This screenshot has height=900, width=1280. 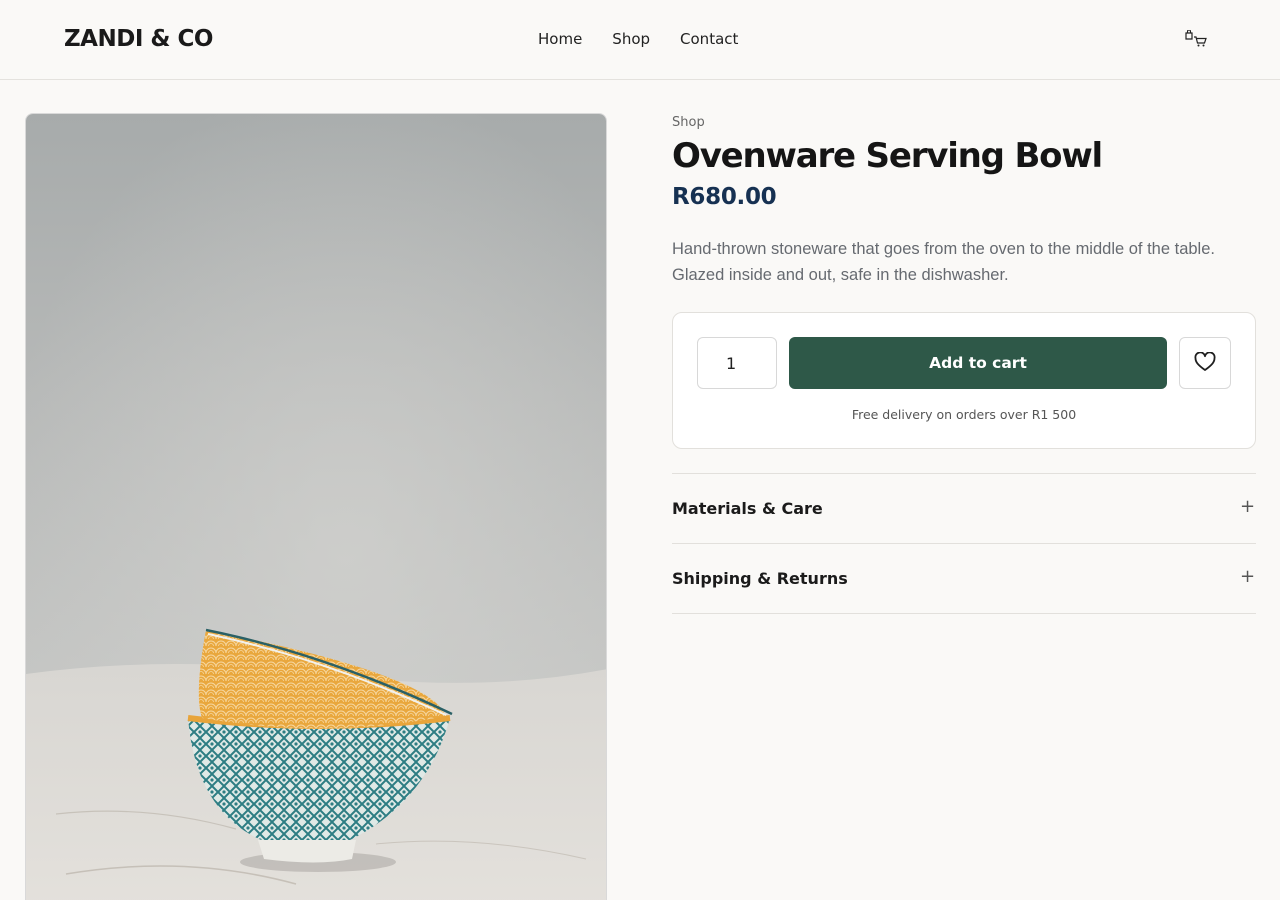 I want to click on accordion-materials-care: Materials & Care +, so click(x=964, y=509).